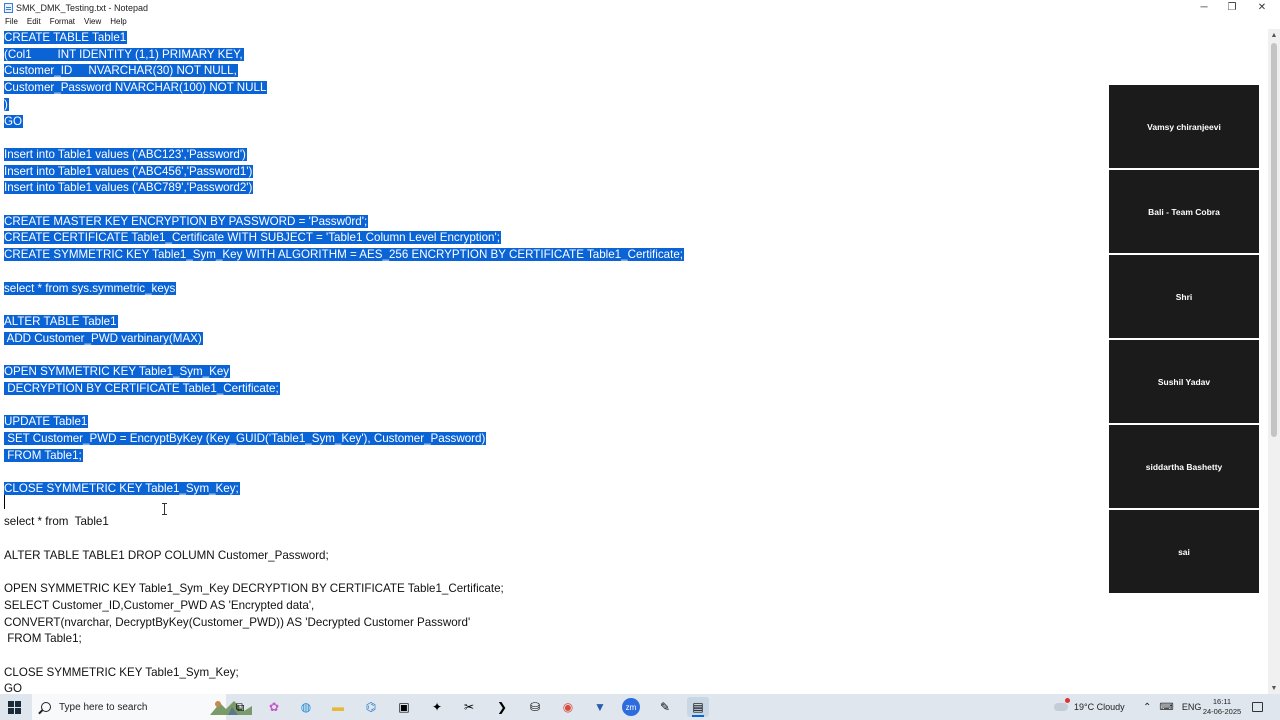 The image size is (1280, 720). What do you see at coordinates (33, 21) in the screenshot?
I see `menu-edit: Edit` at bounding box center [33, 21].